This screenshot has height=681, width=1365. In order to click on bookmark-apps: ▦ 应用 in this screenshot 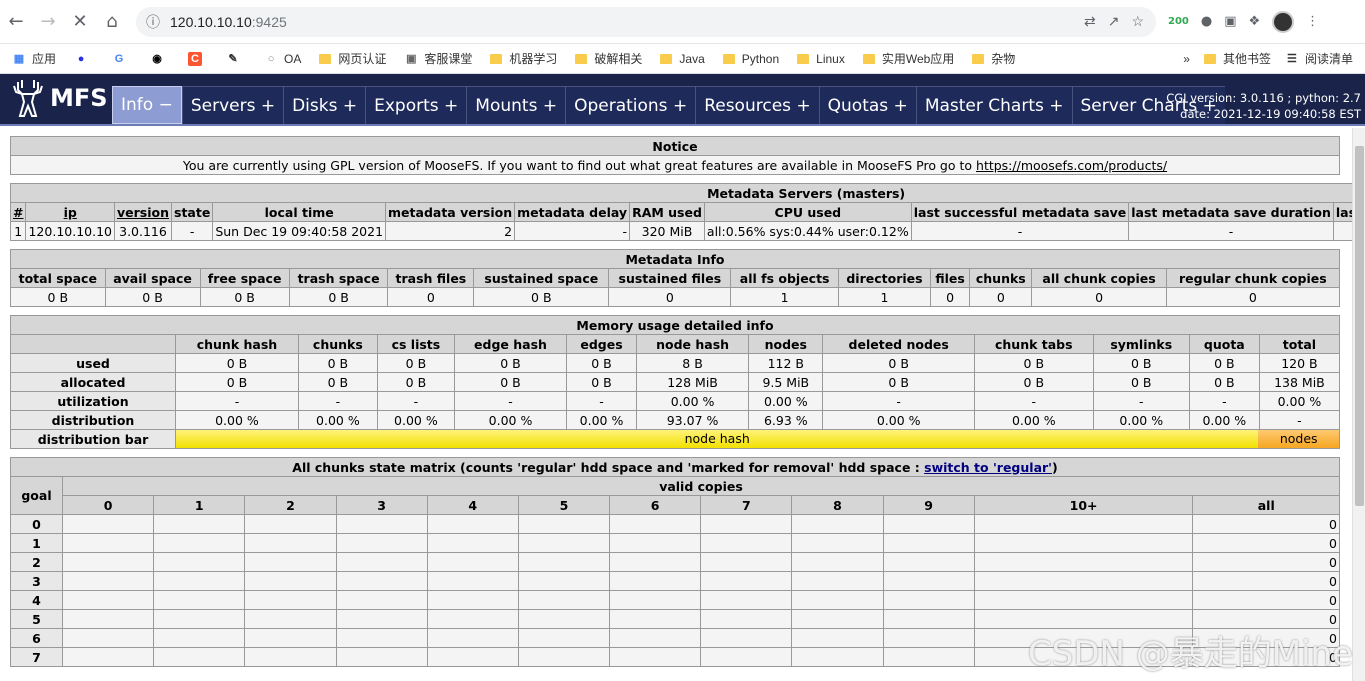, I will do `click(34, 58)`.